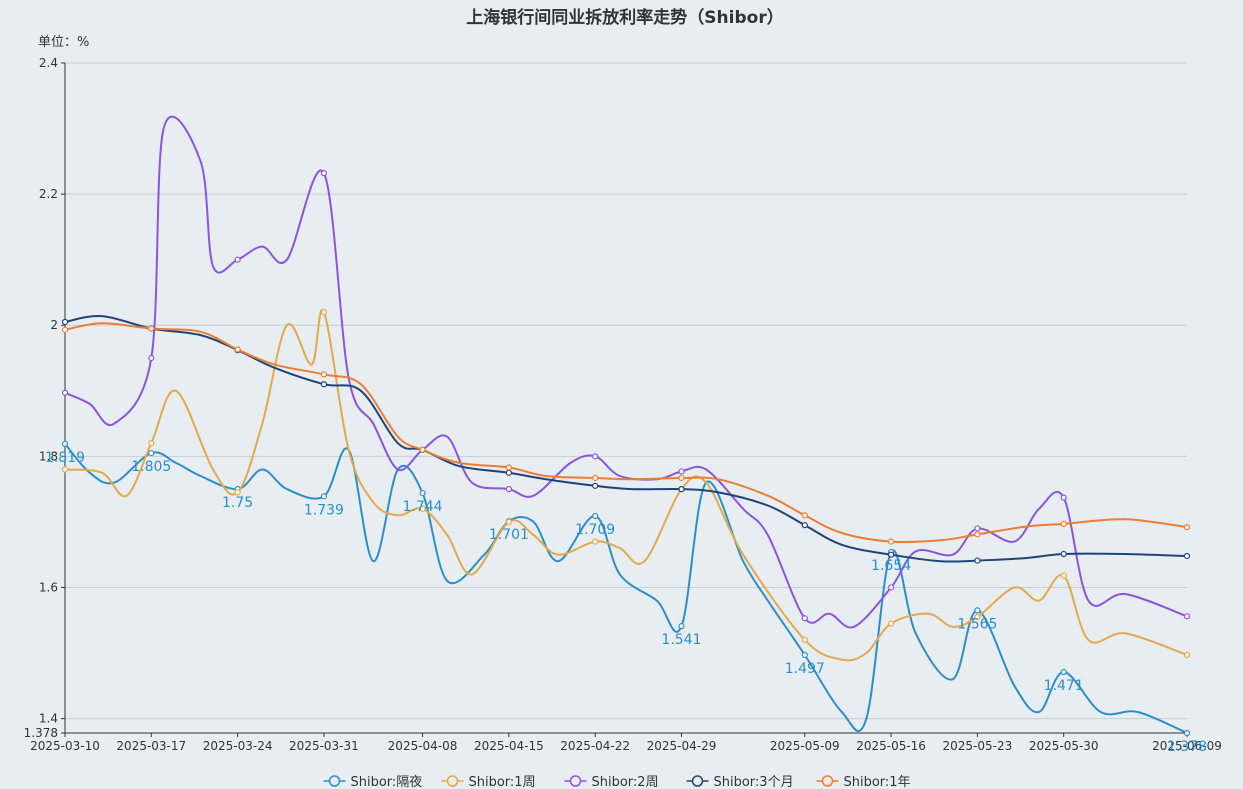  Describe the element at coordinates (324, 510) in the screenshot. I see `data-label: 1.739` at that location.